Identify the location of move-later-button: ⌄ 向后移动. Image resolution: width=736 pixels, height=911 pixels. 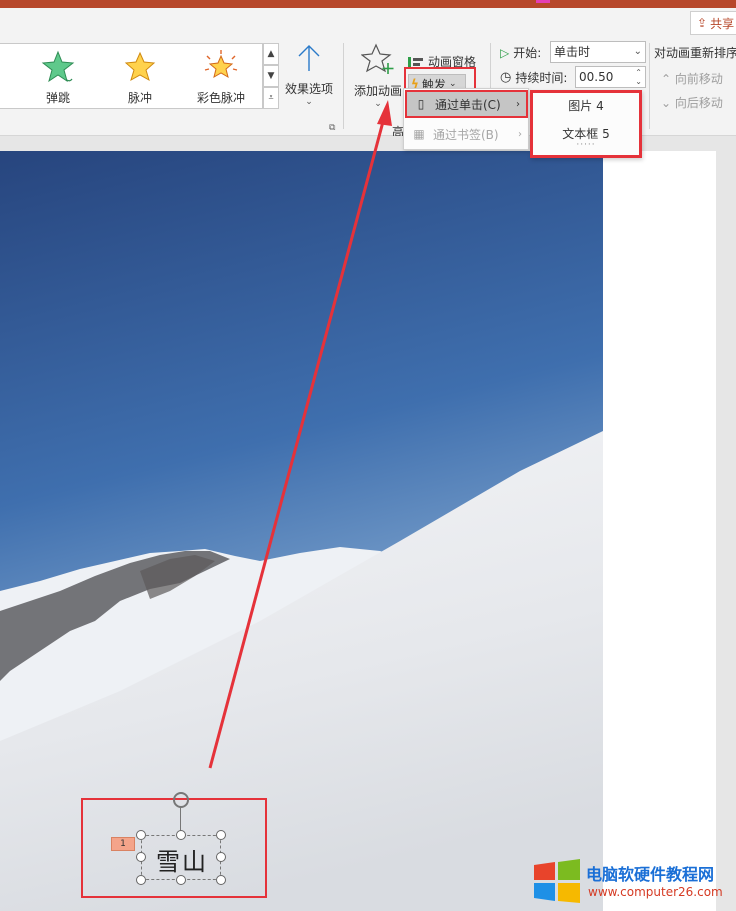
(692, 102).